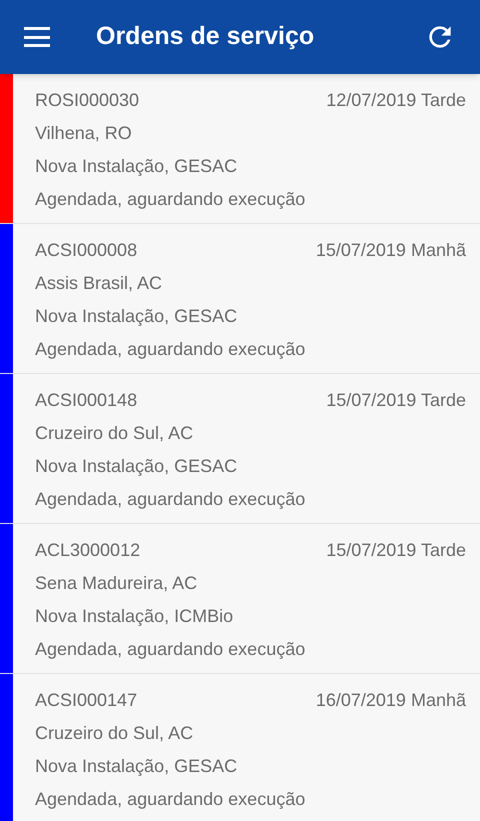  I want to click on order-date: 12/07/2019 Tarde, so click(396, 100).